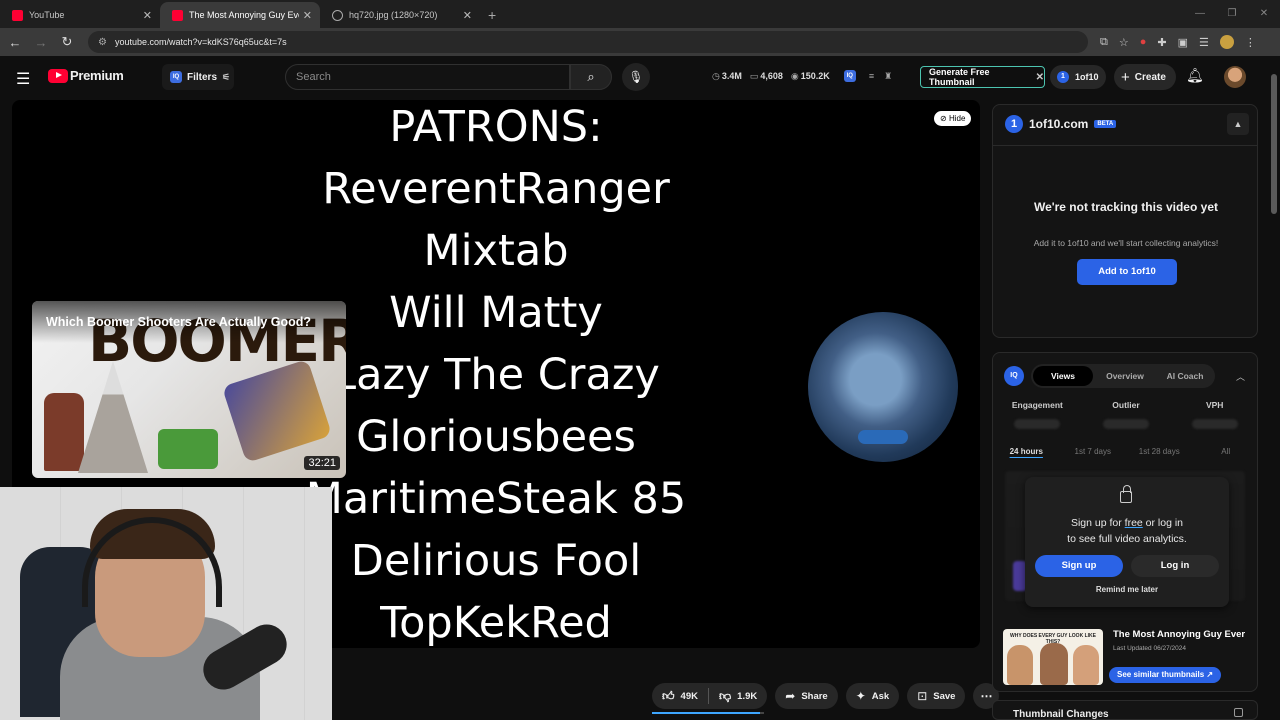 This screenshot has height=720, width=1280. I want to click on close-window-icon: ✕, so click(1264, 14).